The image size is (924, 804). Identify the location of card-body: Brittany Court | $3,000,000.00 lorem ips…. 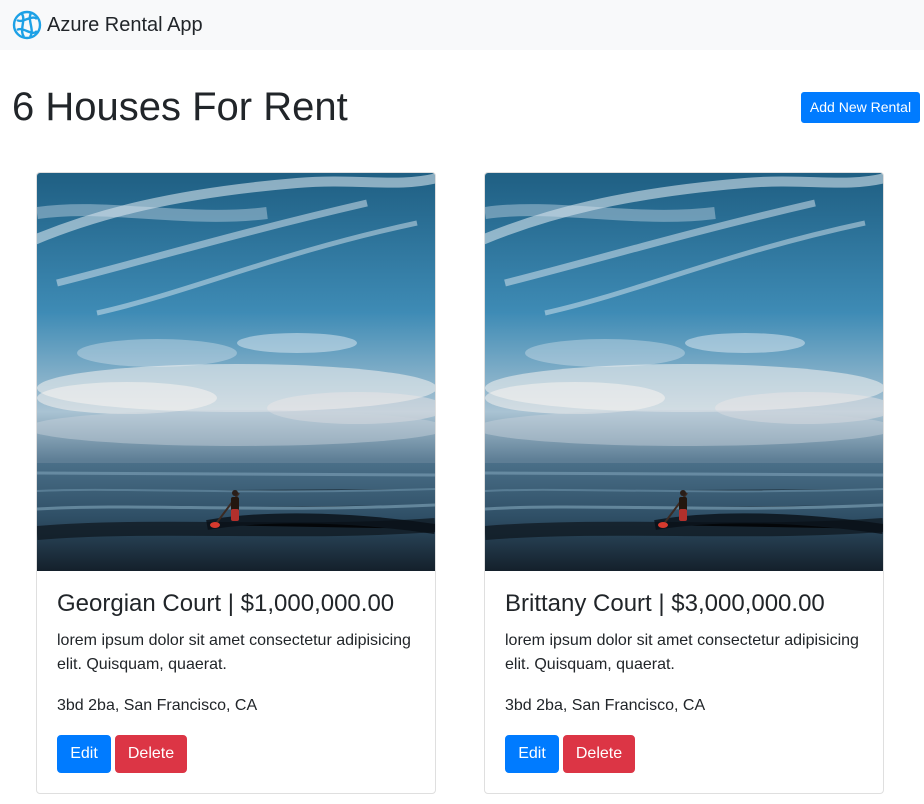
(685, 675).